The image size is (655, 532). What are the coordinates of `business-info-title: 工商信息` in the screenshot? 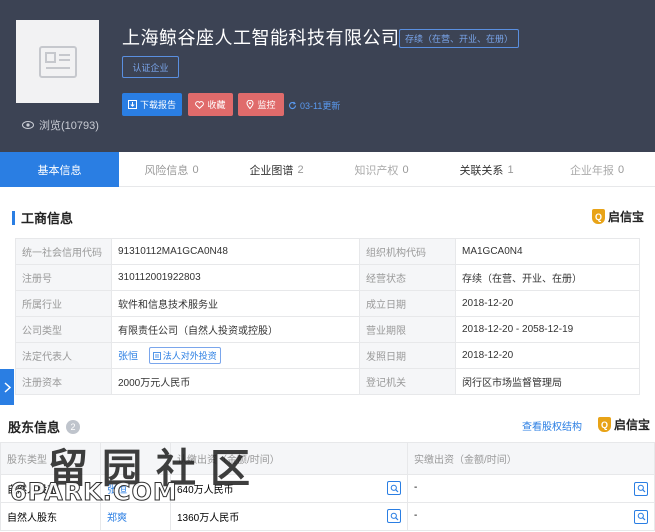 It's located at (42, 217).